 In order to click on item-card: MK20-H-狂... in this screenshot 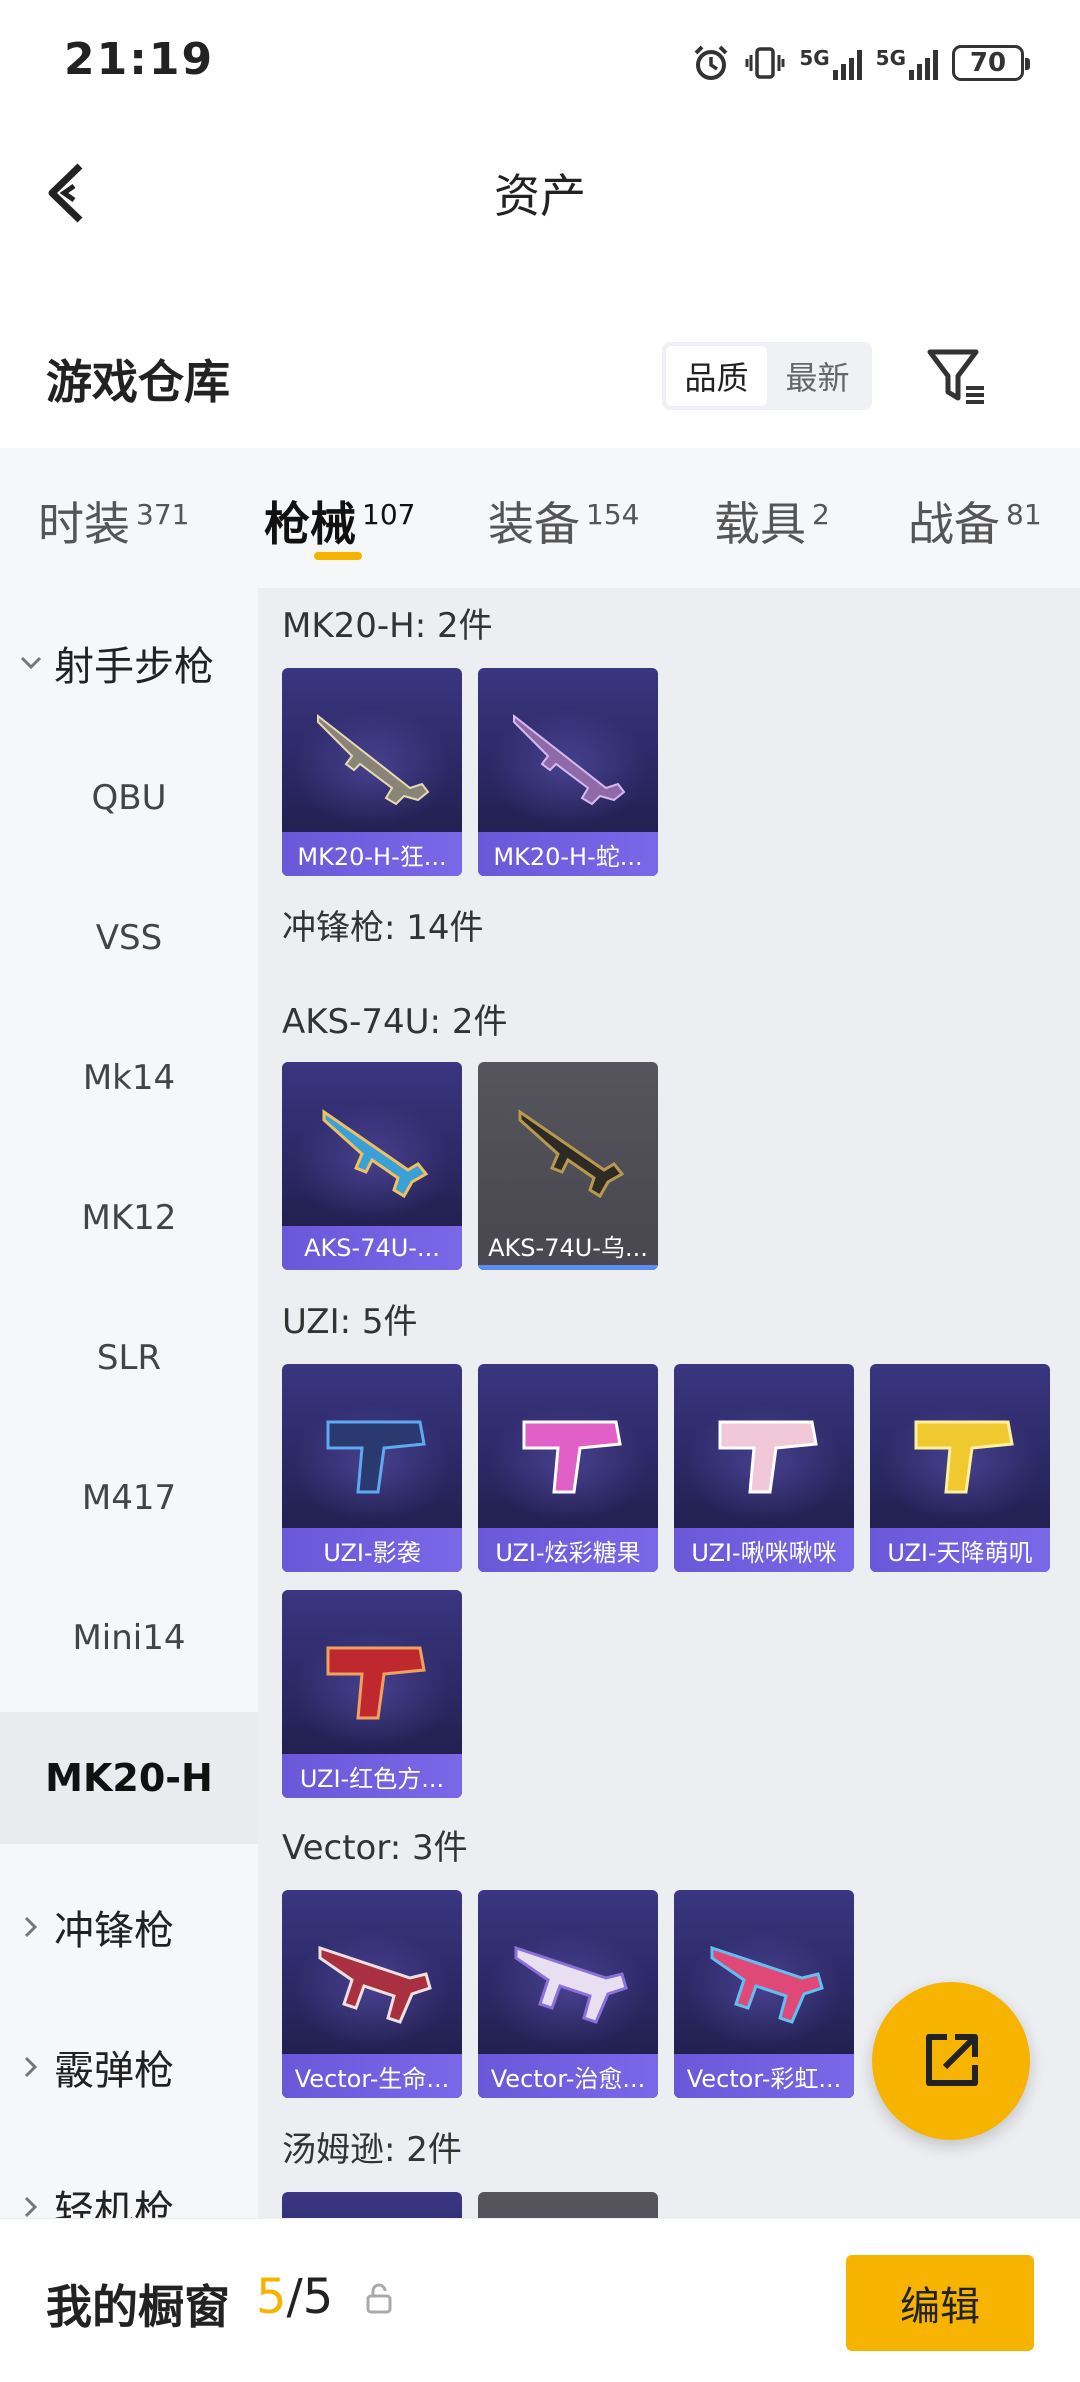, I will do `click(372, 772)`.